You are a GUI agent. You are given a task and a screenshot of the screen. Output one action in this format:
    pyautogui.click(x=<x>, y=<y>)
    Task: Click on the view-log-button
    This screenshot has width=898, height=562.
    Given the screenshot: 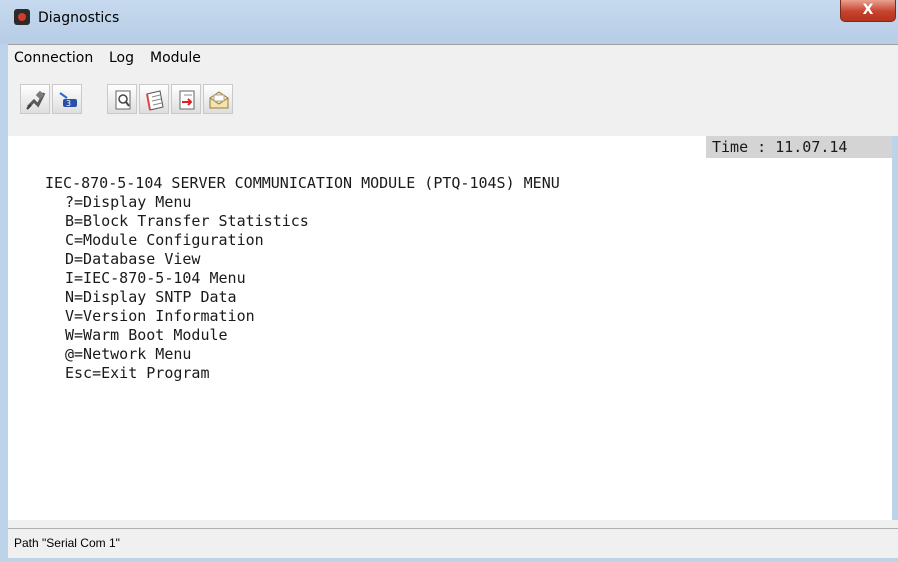 What is the action you would take?
    pyautogui.click(x=122, y=99)
    